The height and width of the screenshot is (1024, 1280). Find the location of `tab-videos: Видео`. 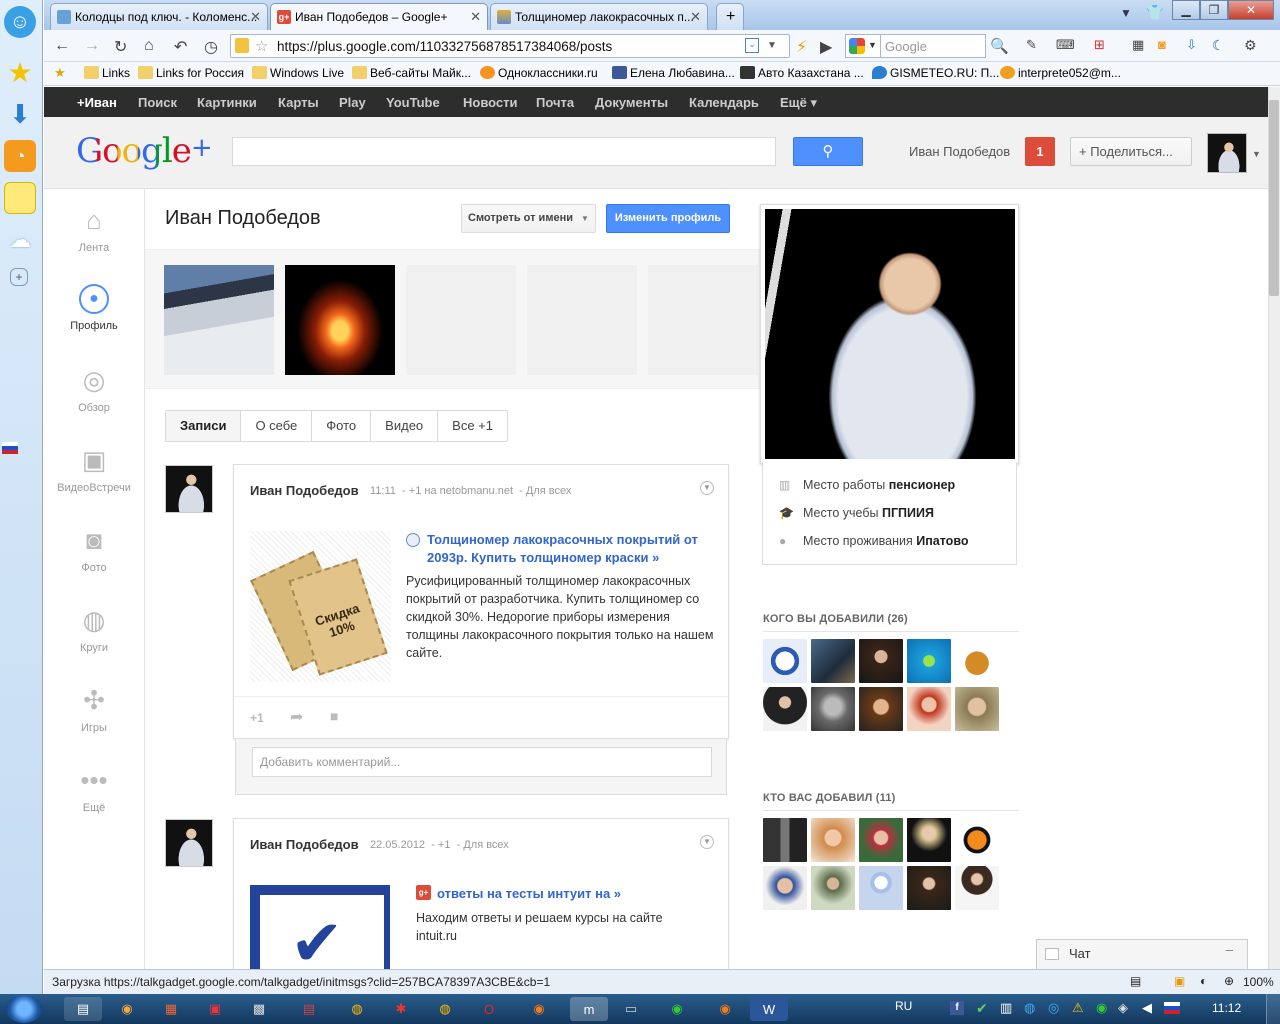

tab-videos: Видео is located at coordinates (405, 426).